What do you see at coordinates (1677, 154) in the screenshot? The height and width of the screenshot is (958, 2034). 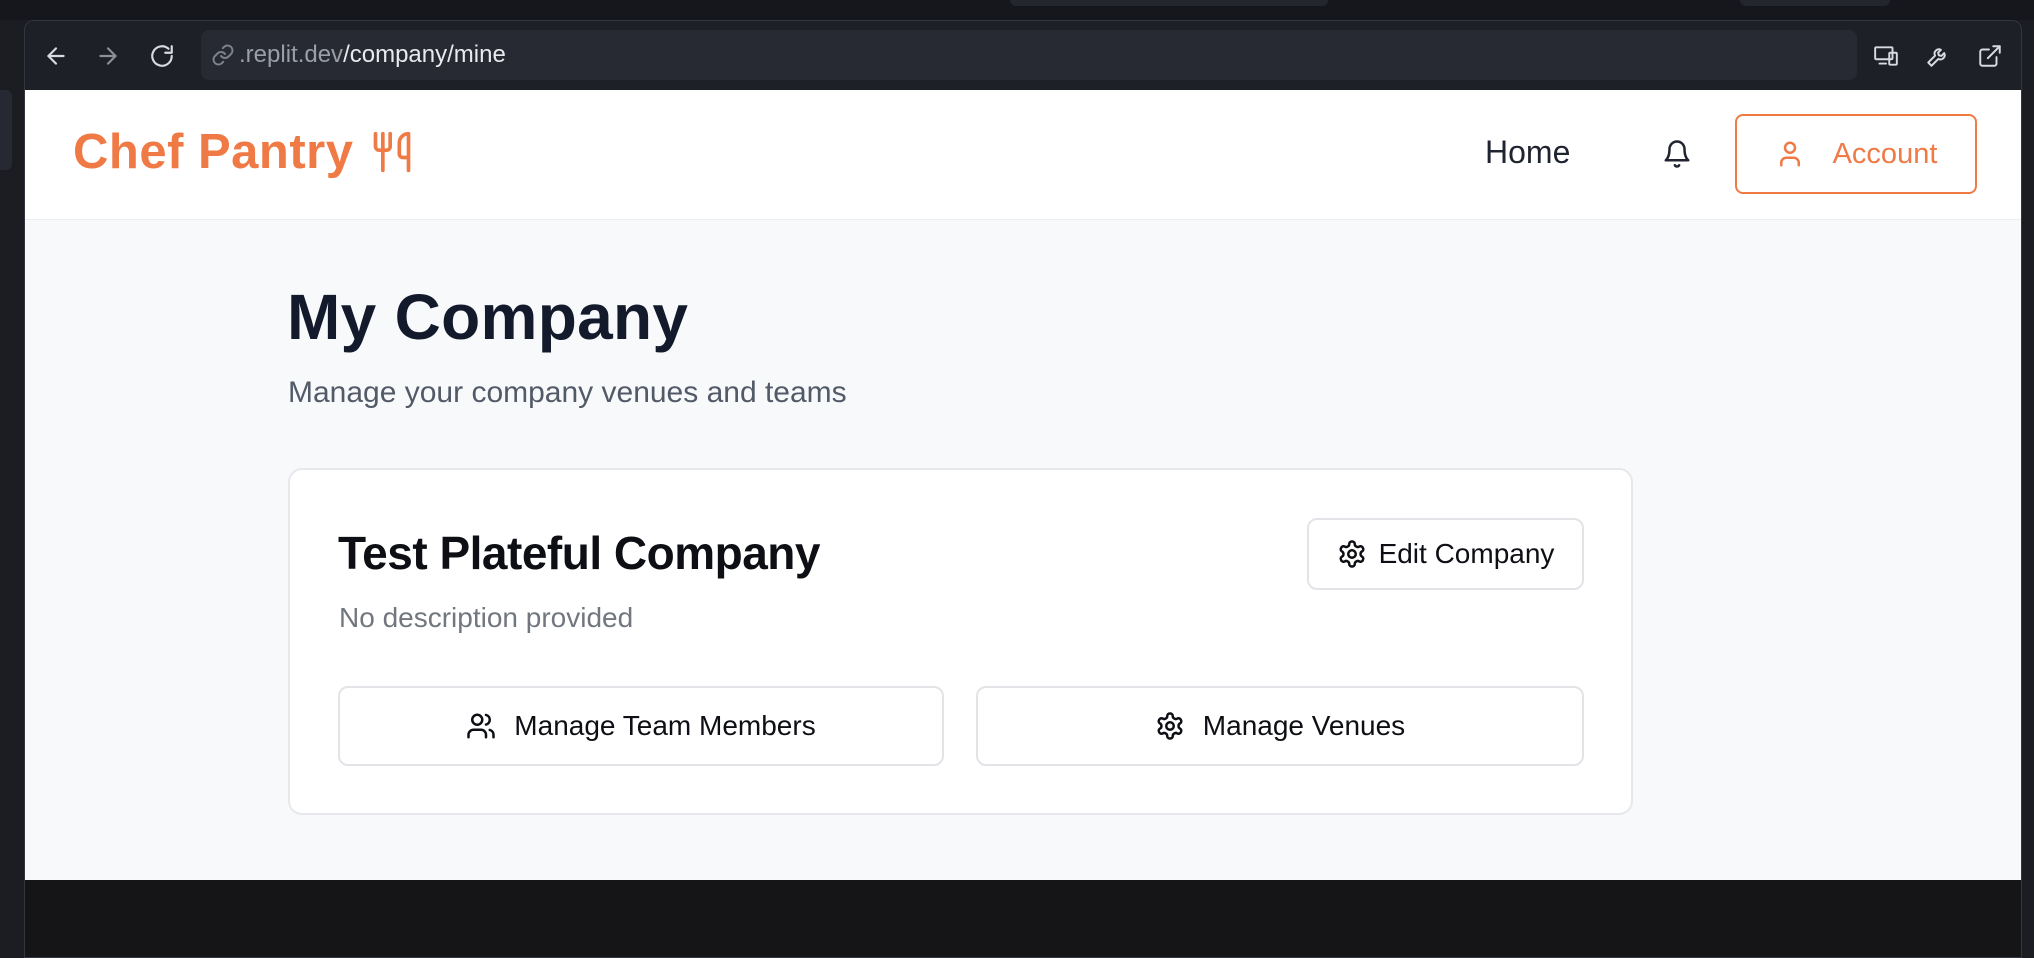 I see `bell-icon` at bounding box center [1677, 154].